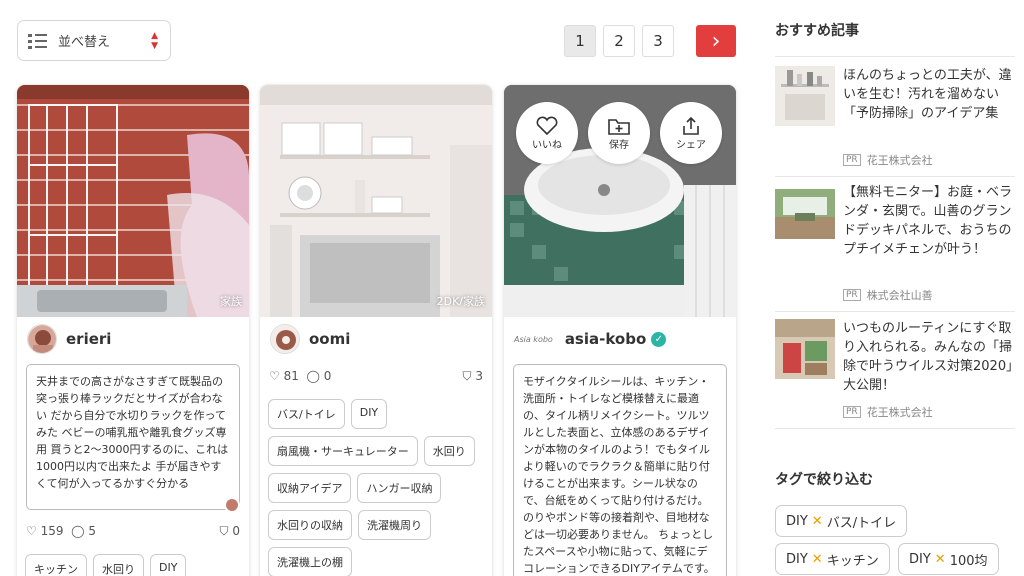  What do you see at coordinates (310, 525) in the screenshot?
I see `tag: 水回りの収納` at bounding box center [310, 525].